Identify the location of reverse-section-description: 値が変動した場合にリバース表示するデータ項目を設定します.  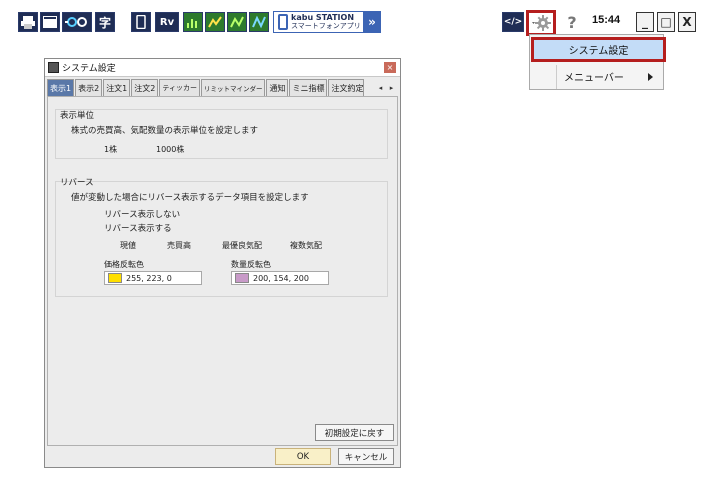
(190, 198).